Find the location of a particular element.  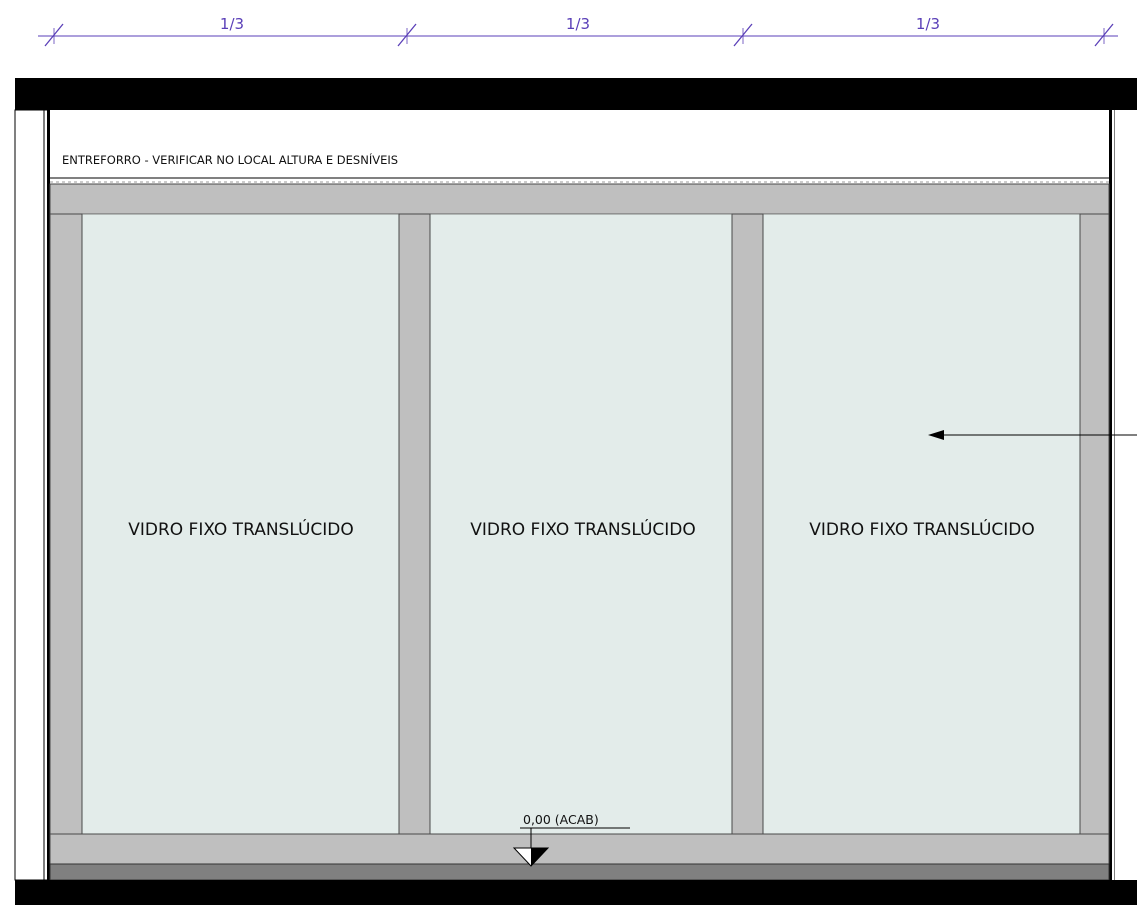

level-marker-label: 0,00 (ACAB) is located at coordinates (561, 819).